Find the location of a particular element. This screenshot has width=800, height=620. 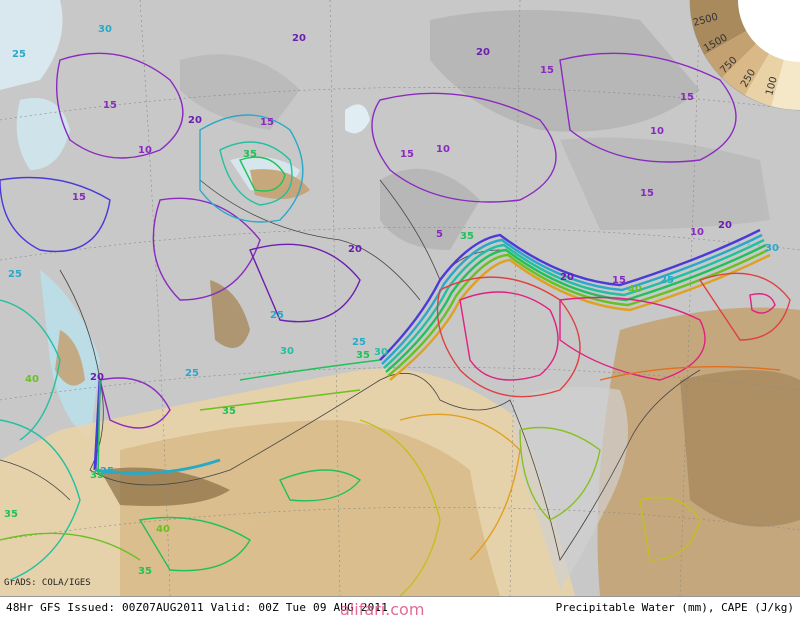

watermark-text: alifari.com is located at coordinates (382, 609).